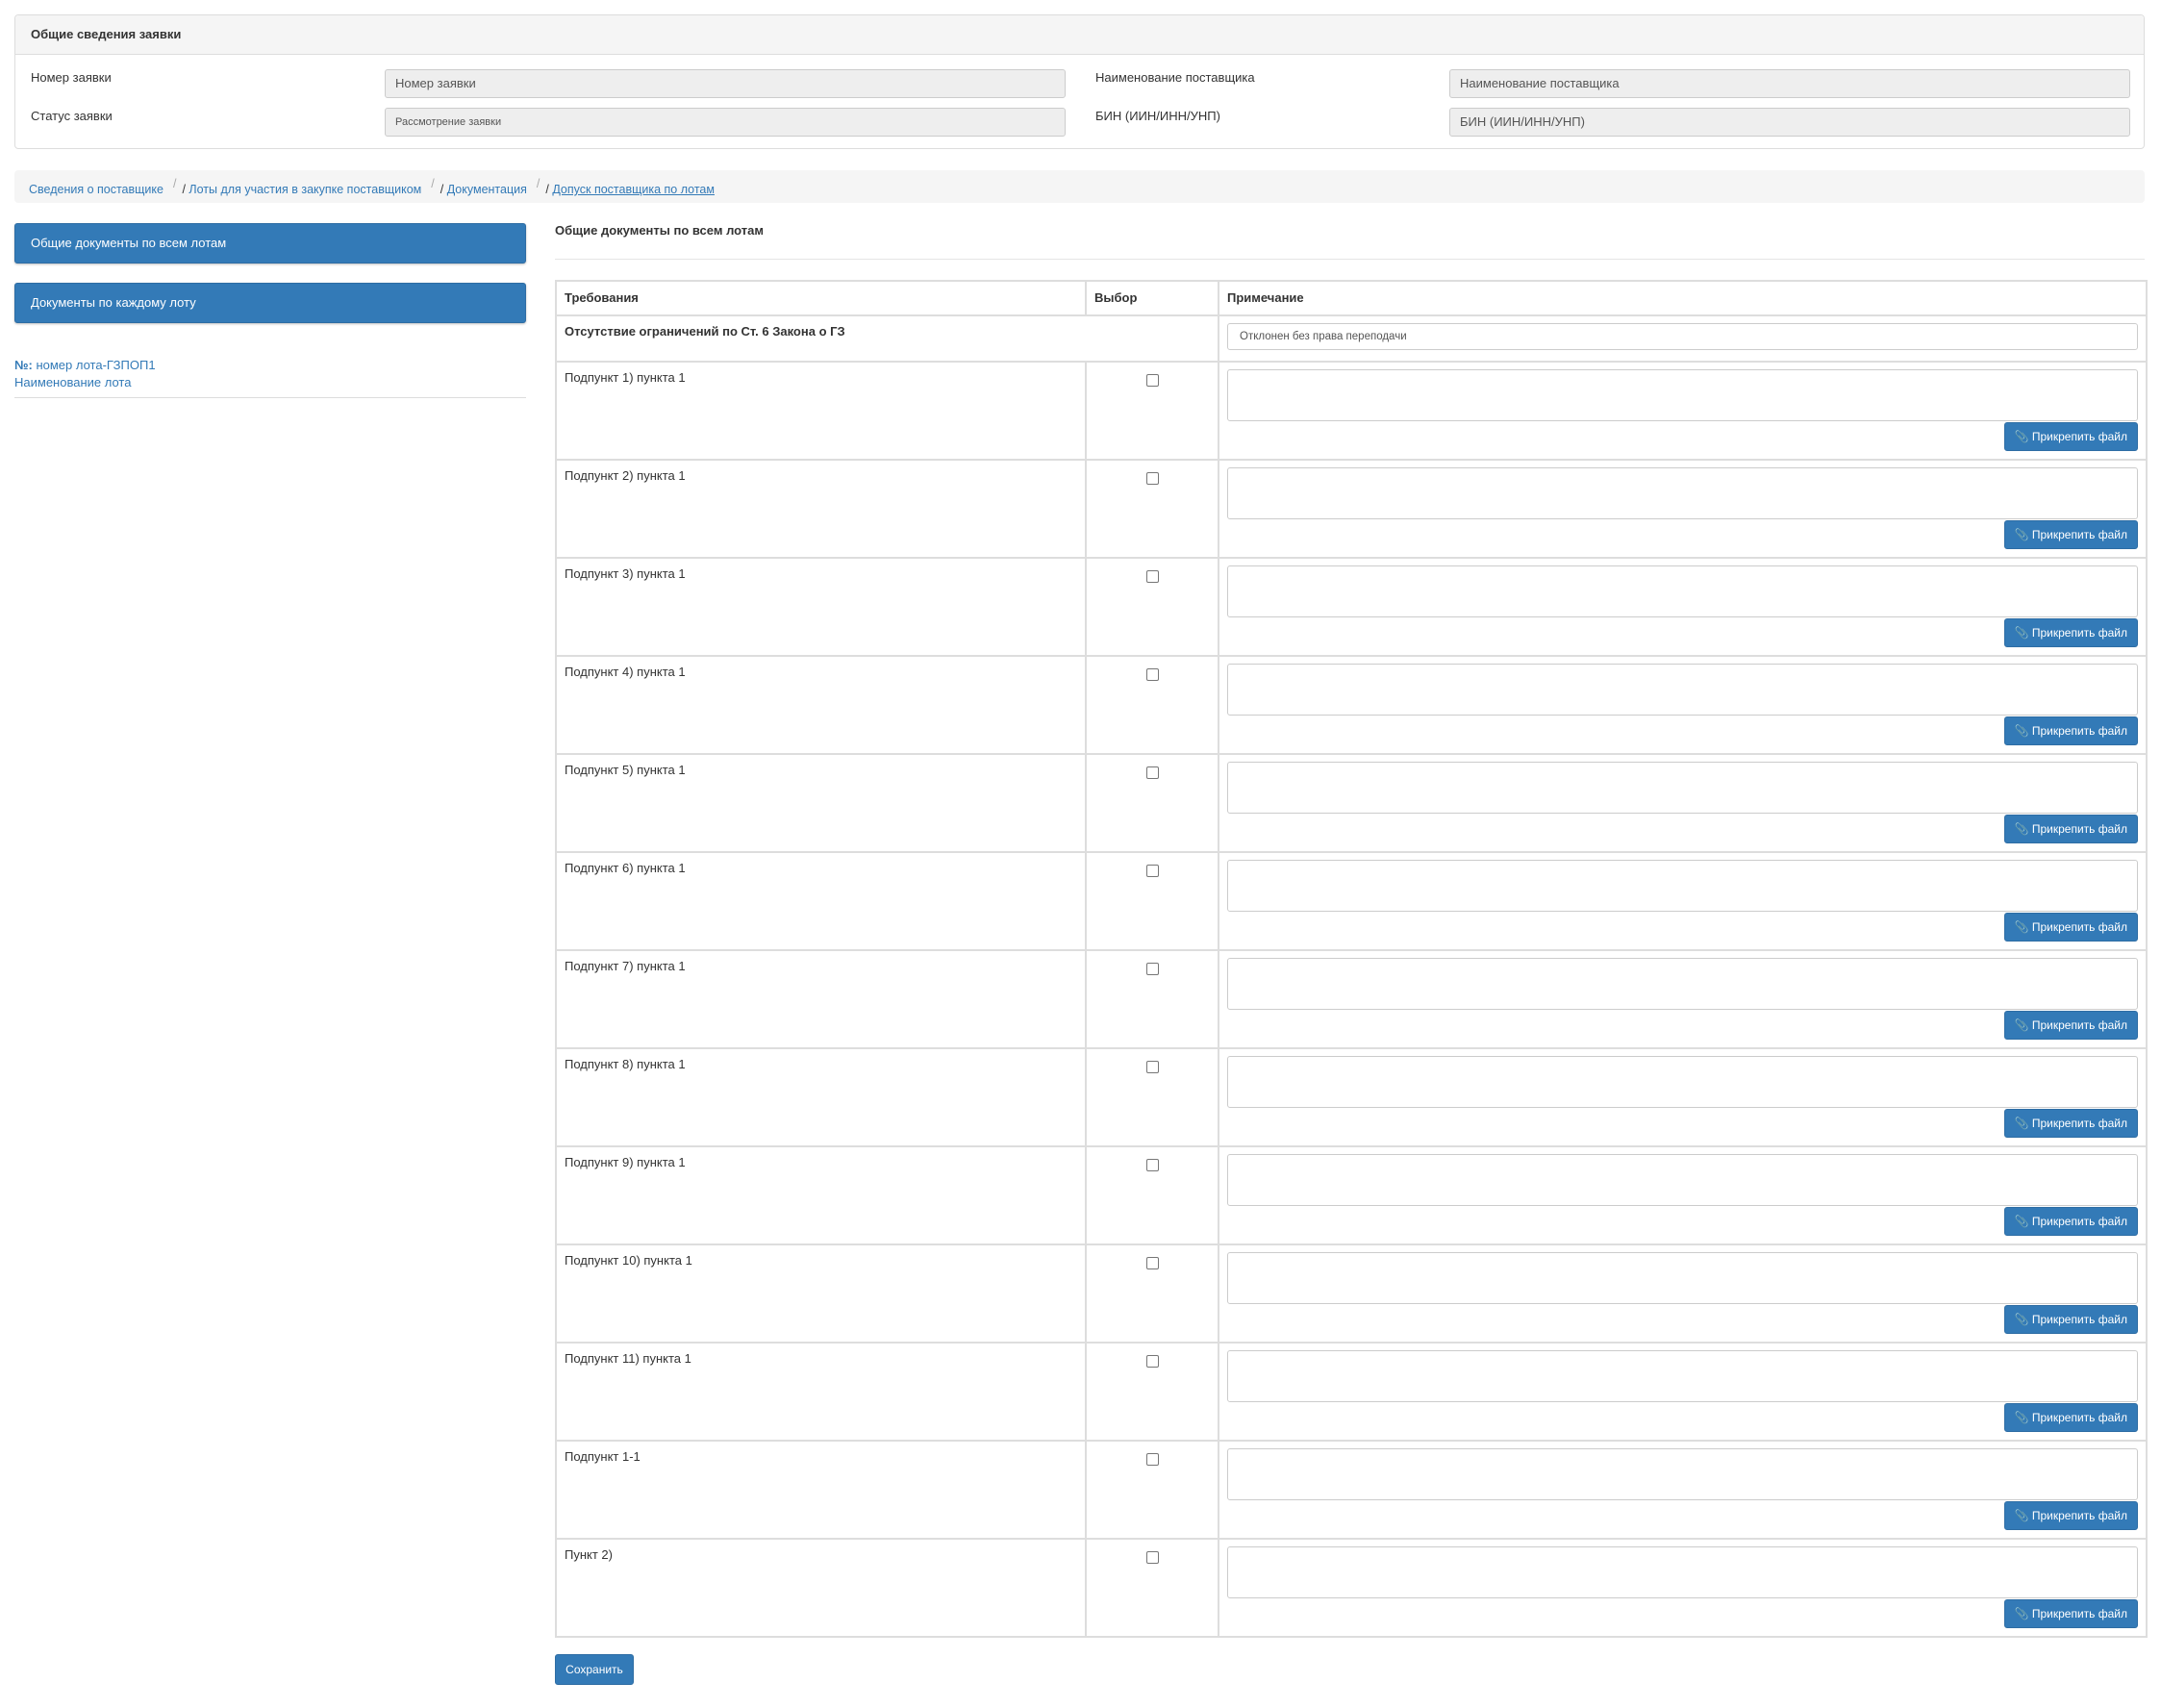  I want to click on requirement-label: Подпункт 11) пункта 1, so click(628, 1358).